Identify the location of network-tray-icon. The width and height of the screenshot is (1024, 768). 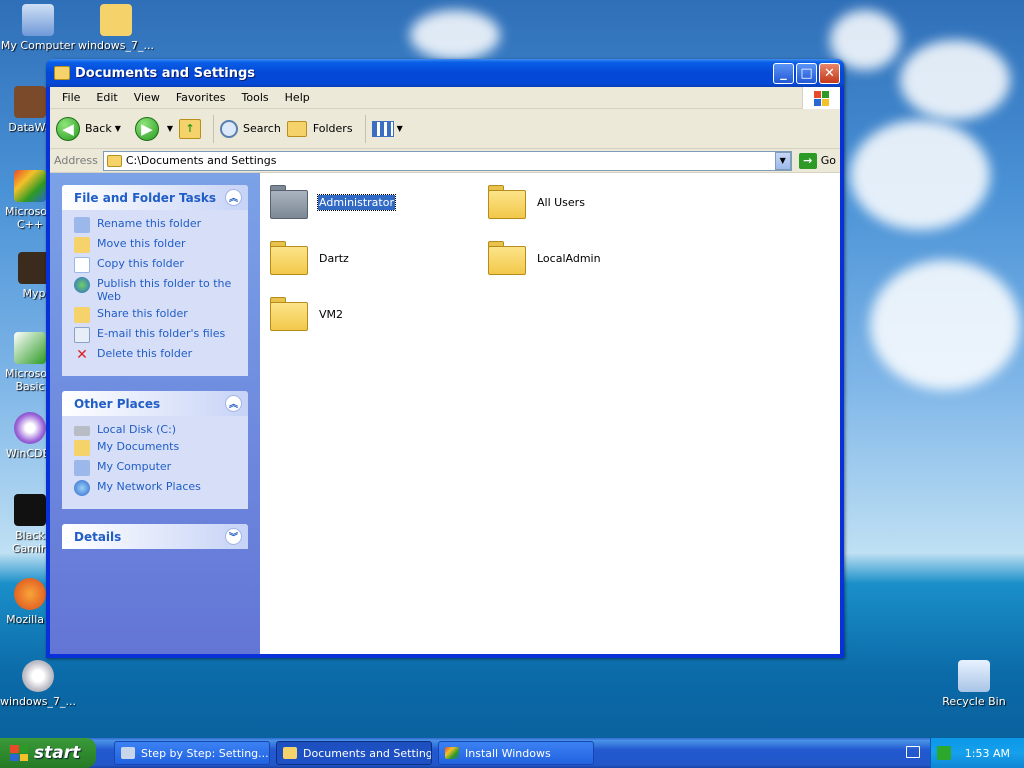
(943, 753).